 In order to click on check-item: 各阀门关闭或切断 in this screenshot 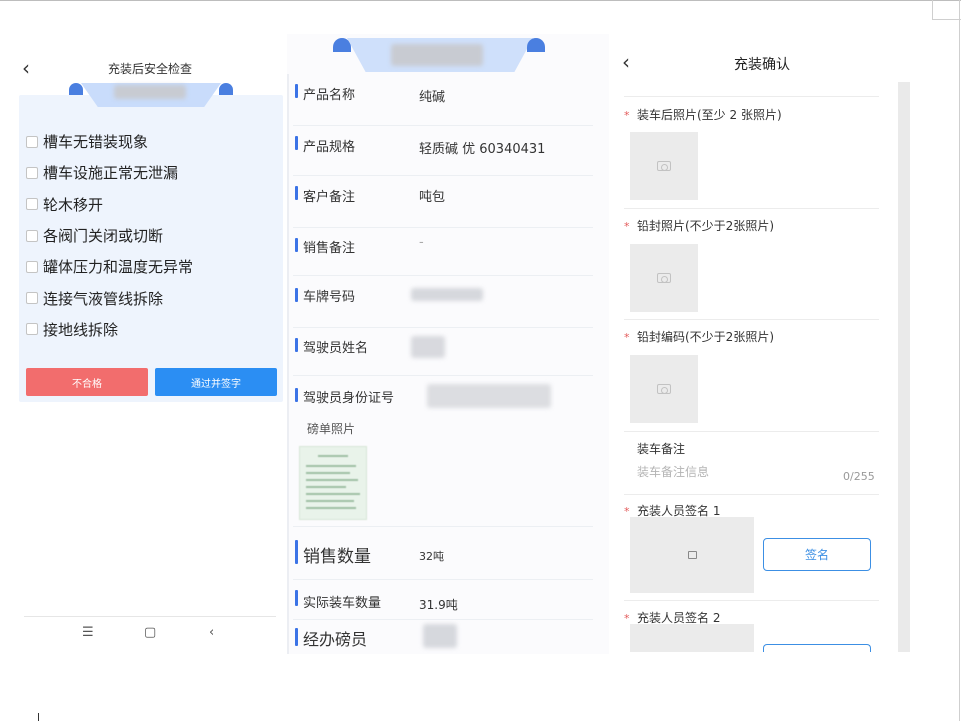, I will do `click(109, 235)`.